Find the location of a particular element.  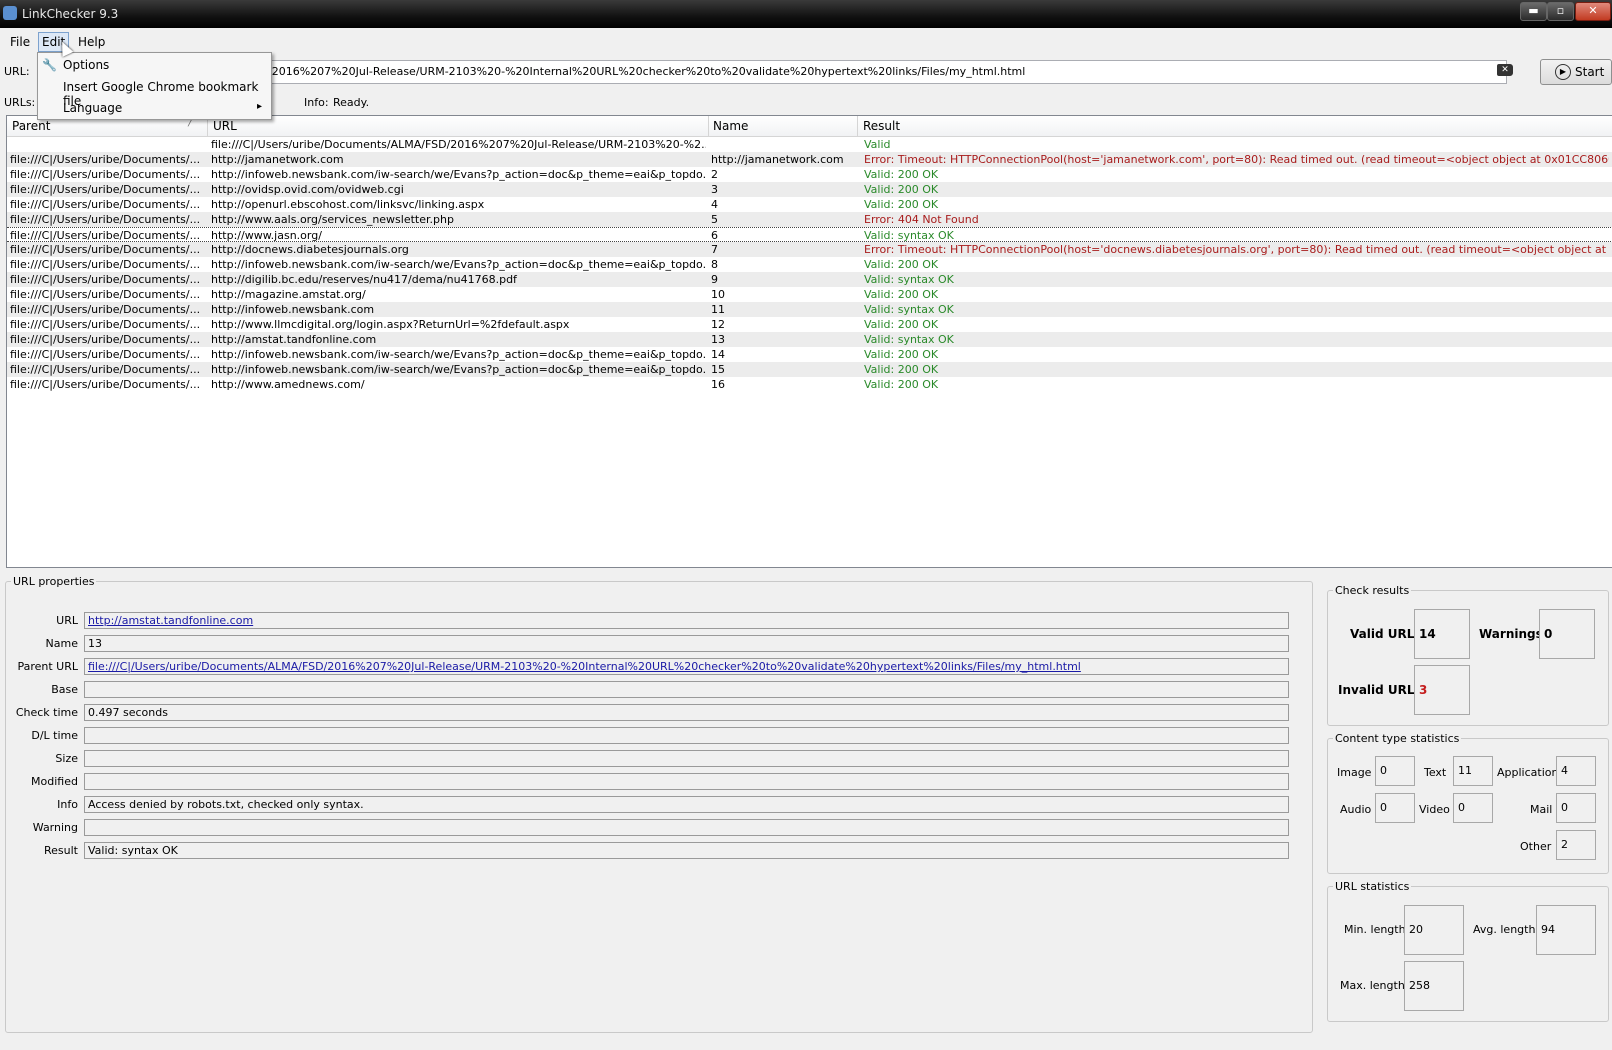

image-label: Image is located at coordinates (1354, 772).